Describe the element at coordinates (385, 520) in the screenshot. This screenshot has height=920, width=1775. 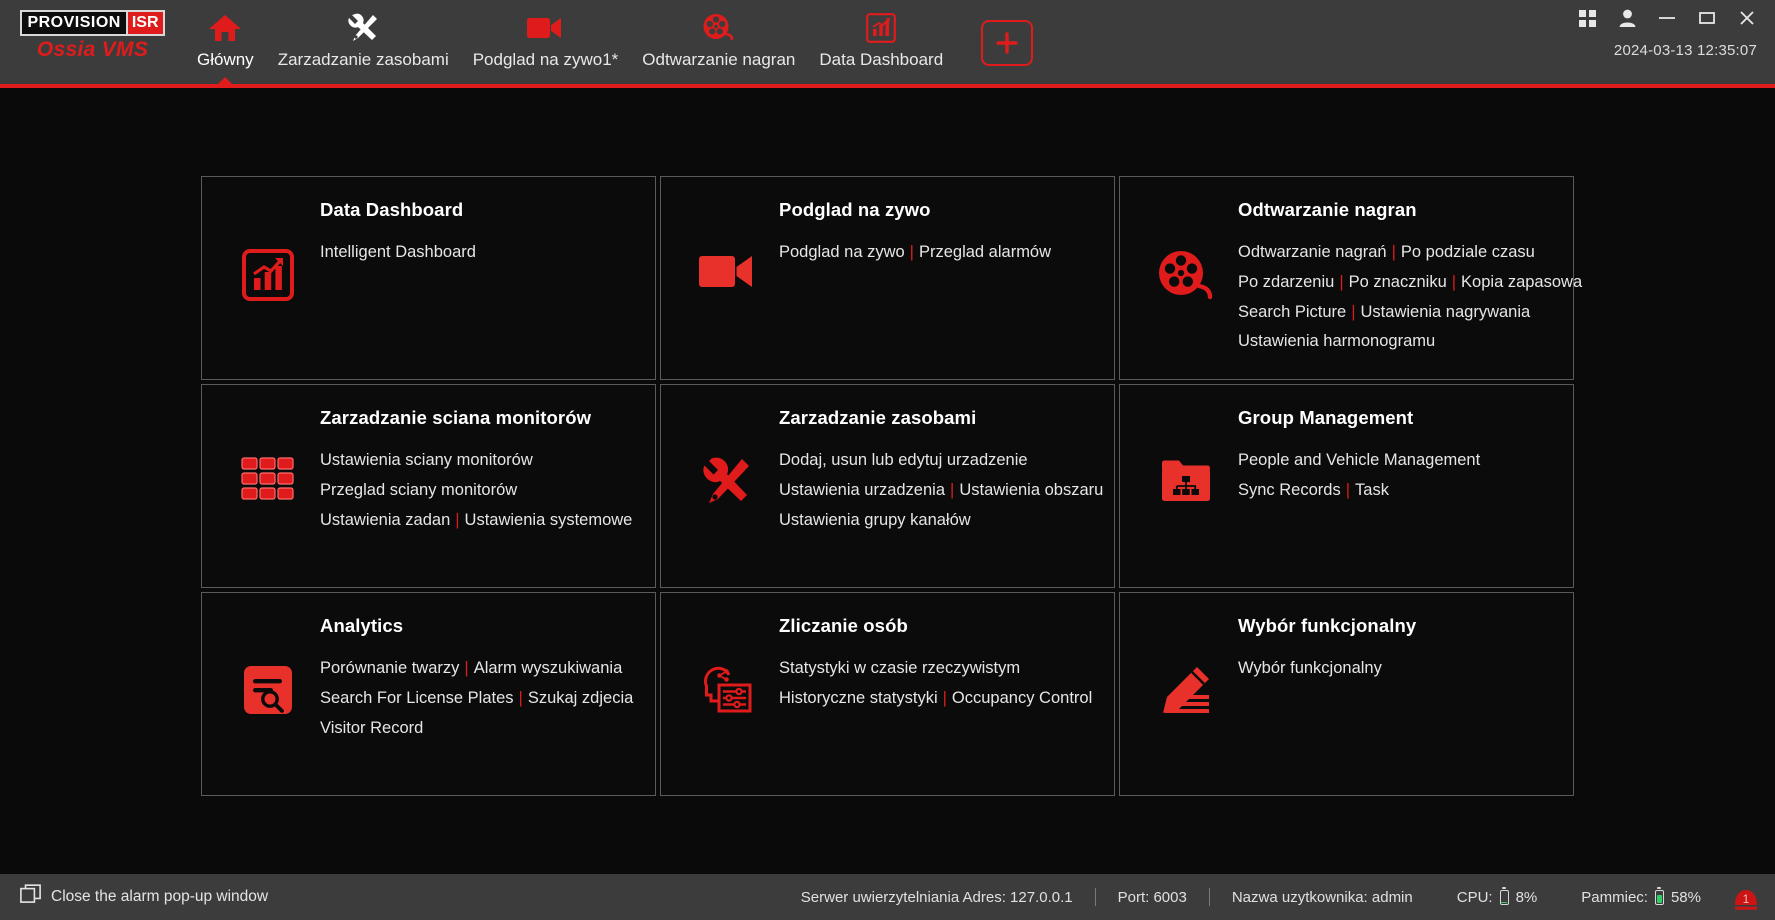
I see `card-link: Ustawienia zadan` at that location.